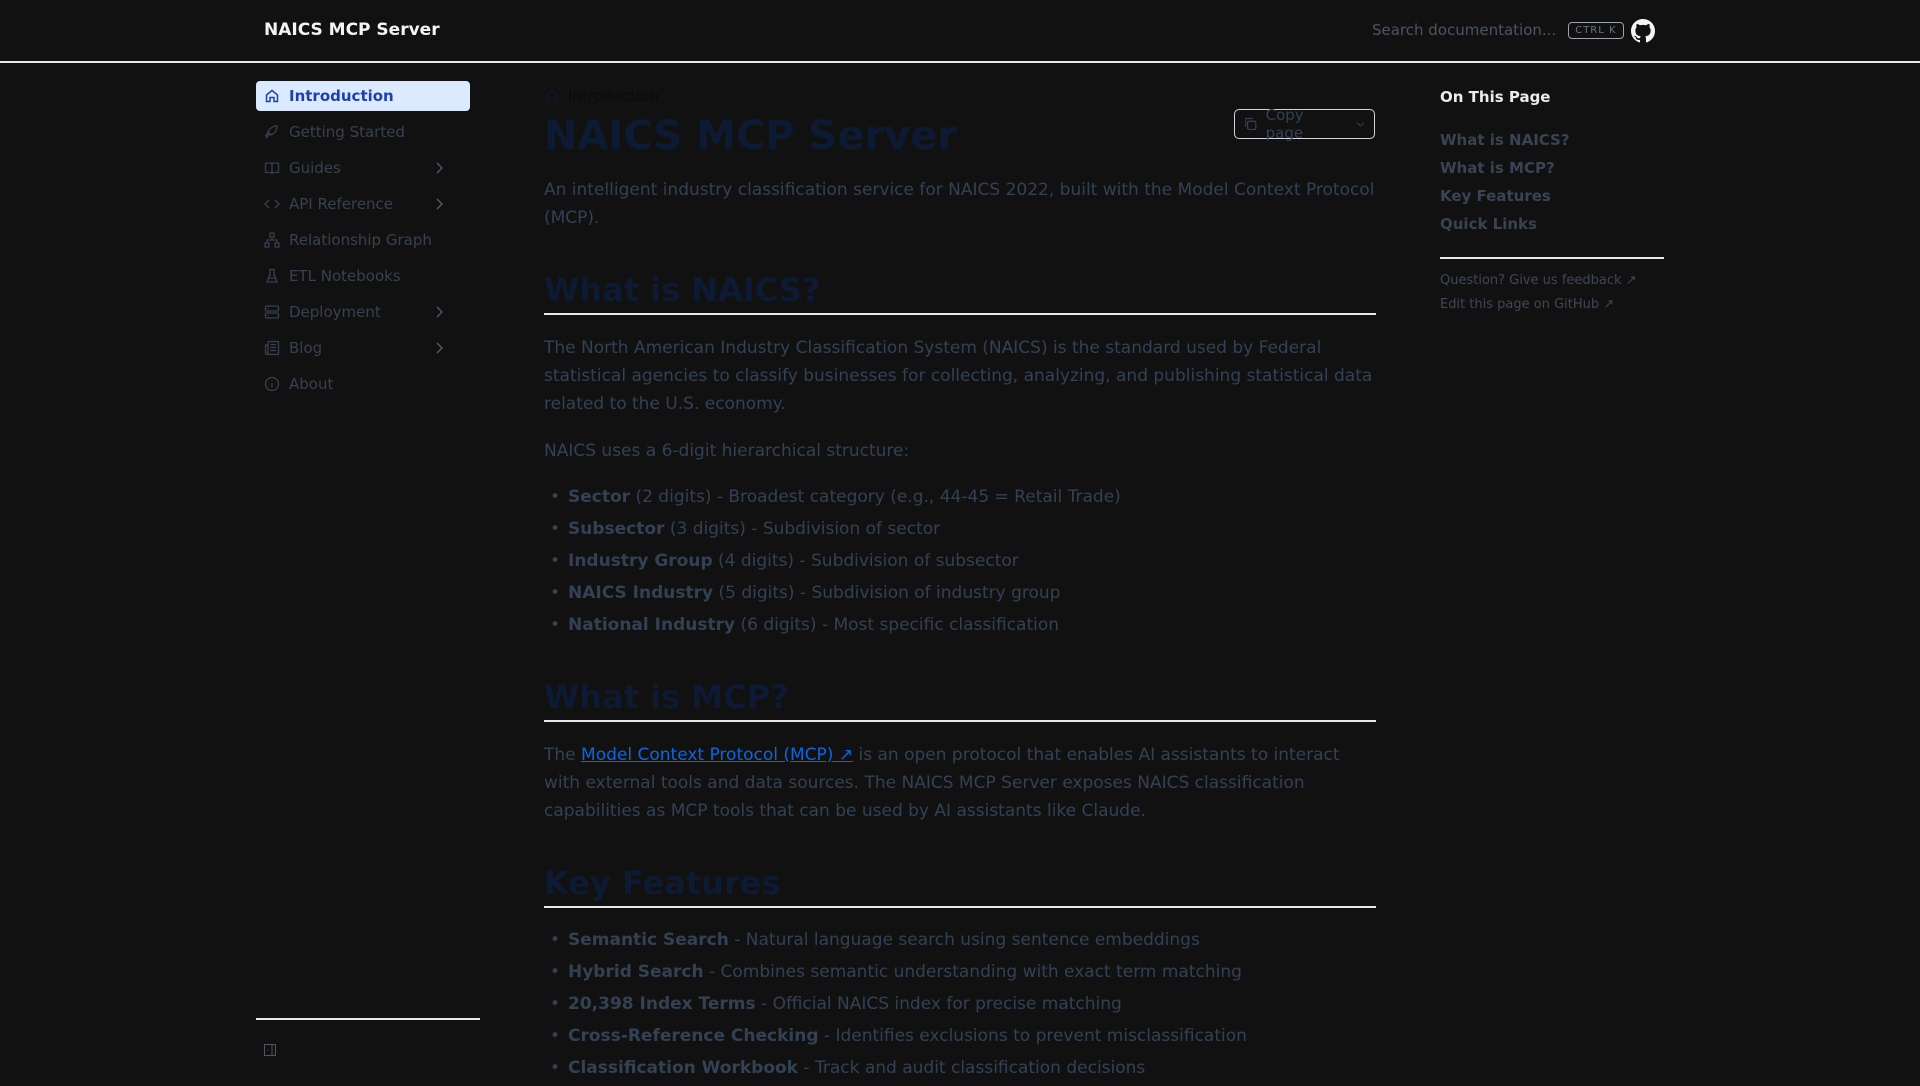 Image resolution: width=1920 pixels, height=1086 pixels. I want to click on sidebar-item-getting-started: Getting Started, so click(363, 132).